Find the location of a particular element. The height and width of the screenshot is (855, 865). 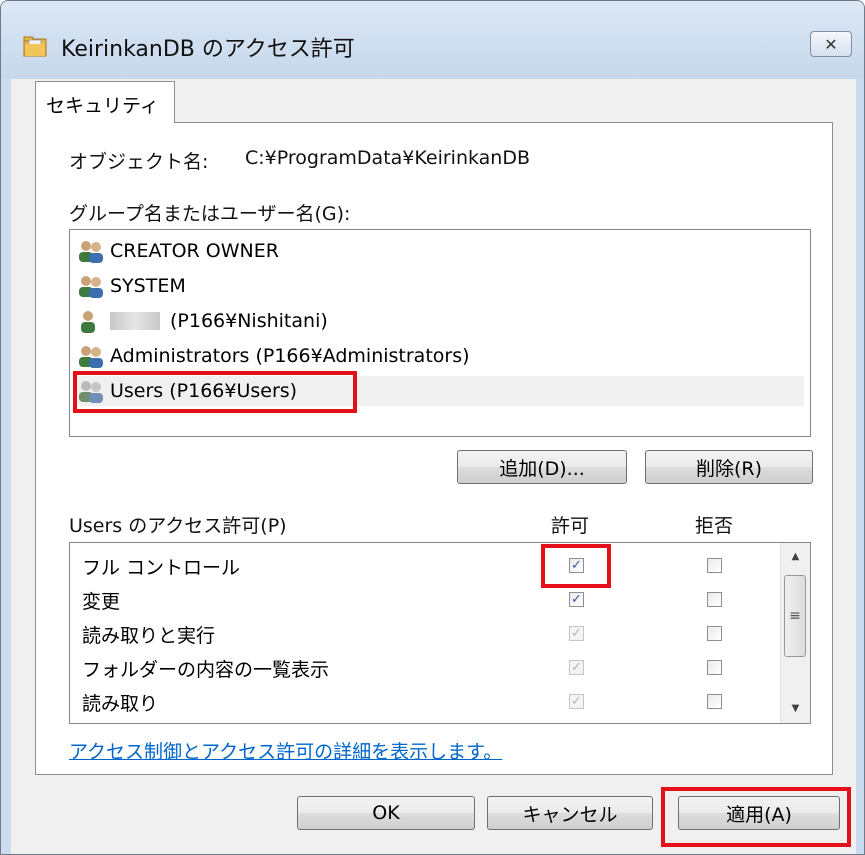

scroll-up-arrow-icon: ▲ is located at coordinates (795, 557).